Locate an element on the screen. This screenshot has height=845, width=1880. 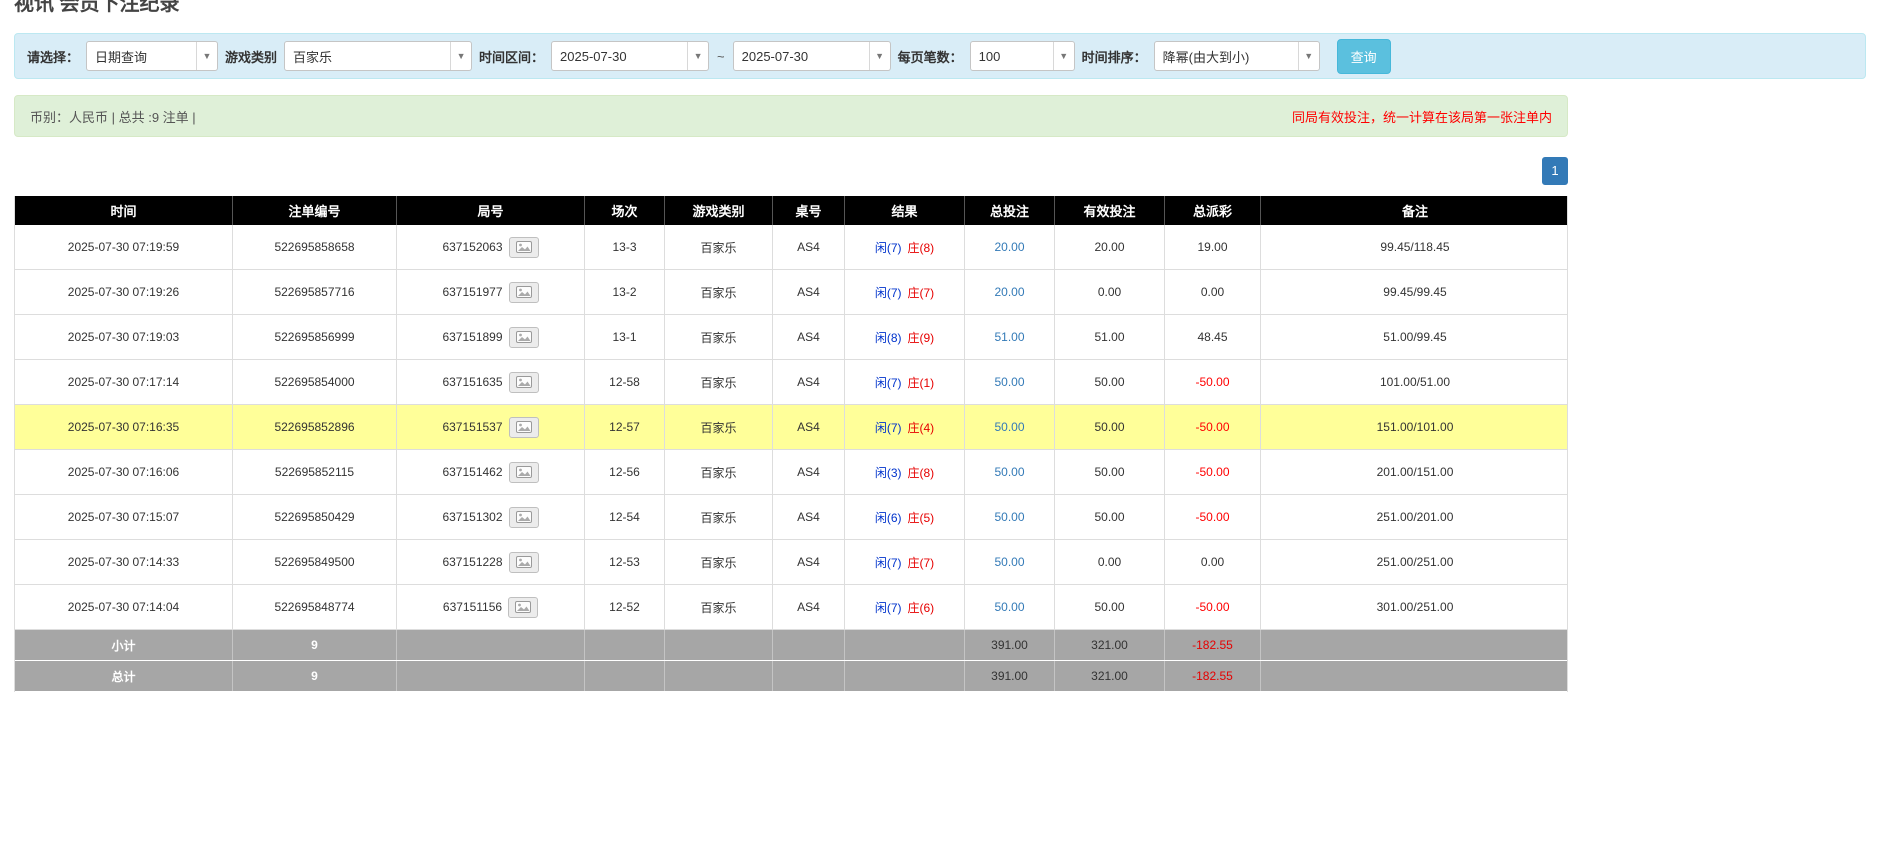
time-sort-value: 降幂(由大到小) is located at coordinates (1206, 57).